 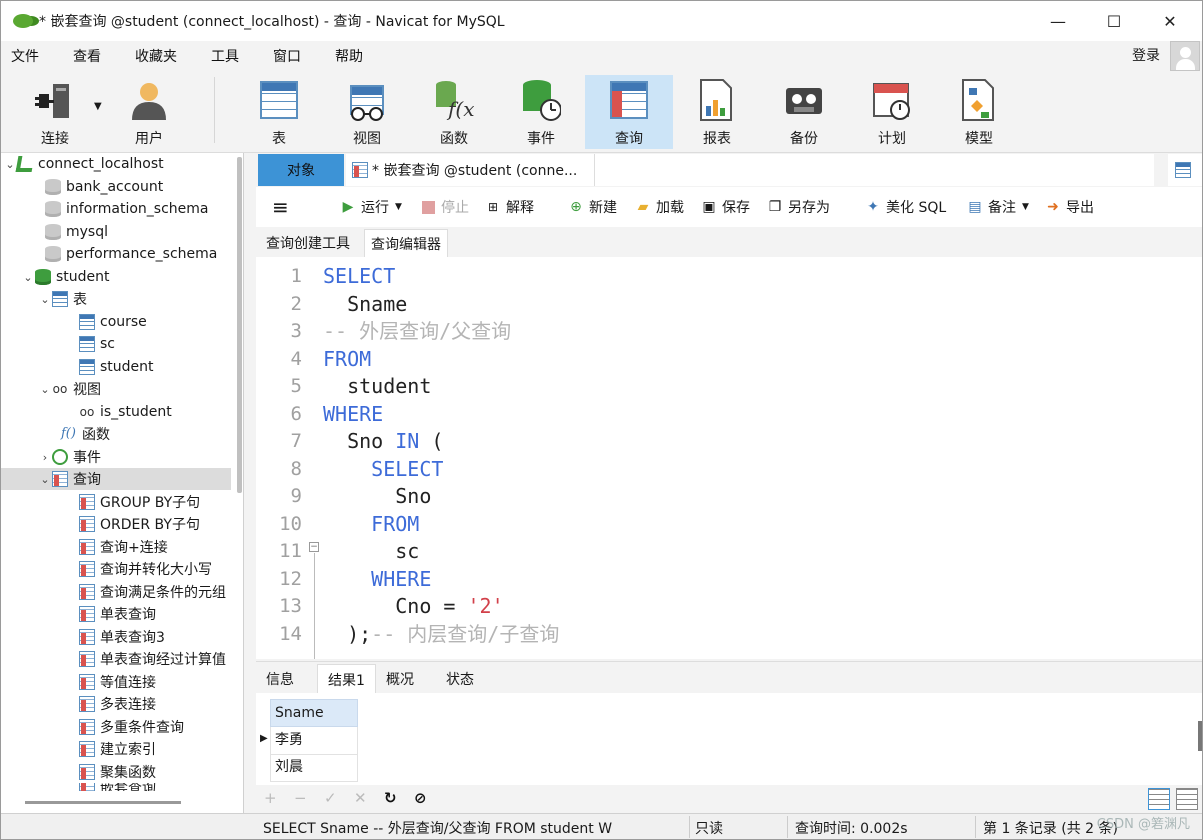 I want to click on save-as-button: ❐ 另存为, so click(x=798, y=207).